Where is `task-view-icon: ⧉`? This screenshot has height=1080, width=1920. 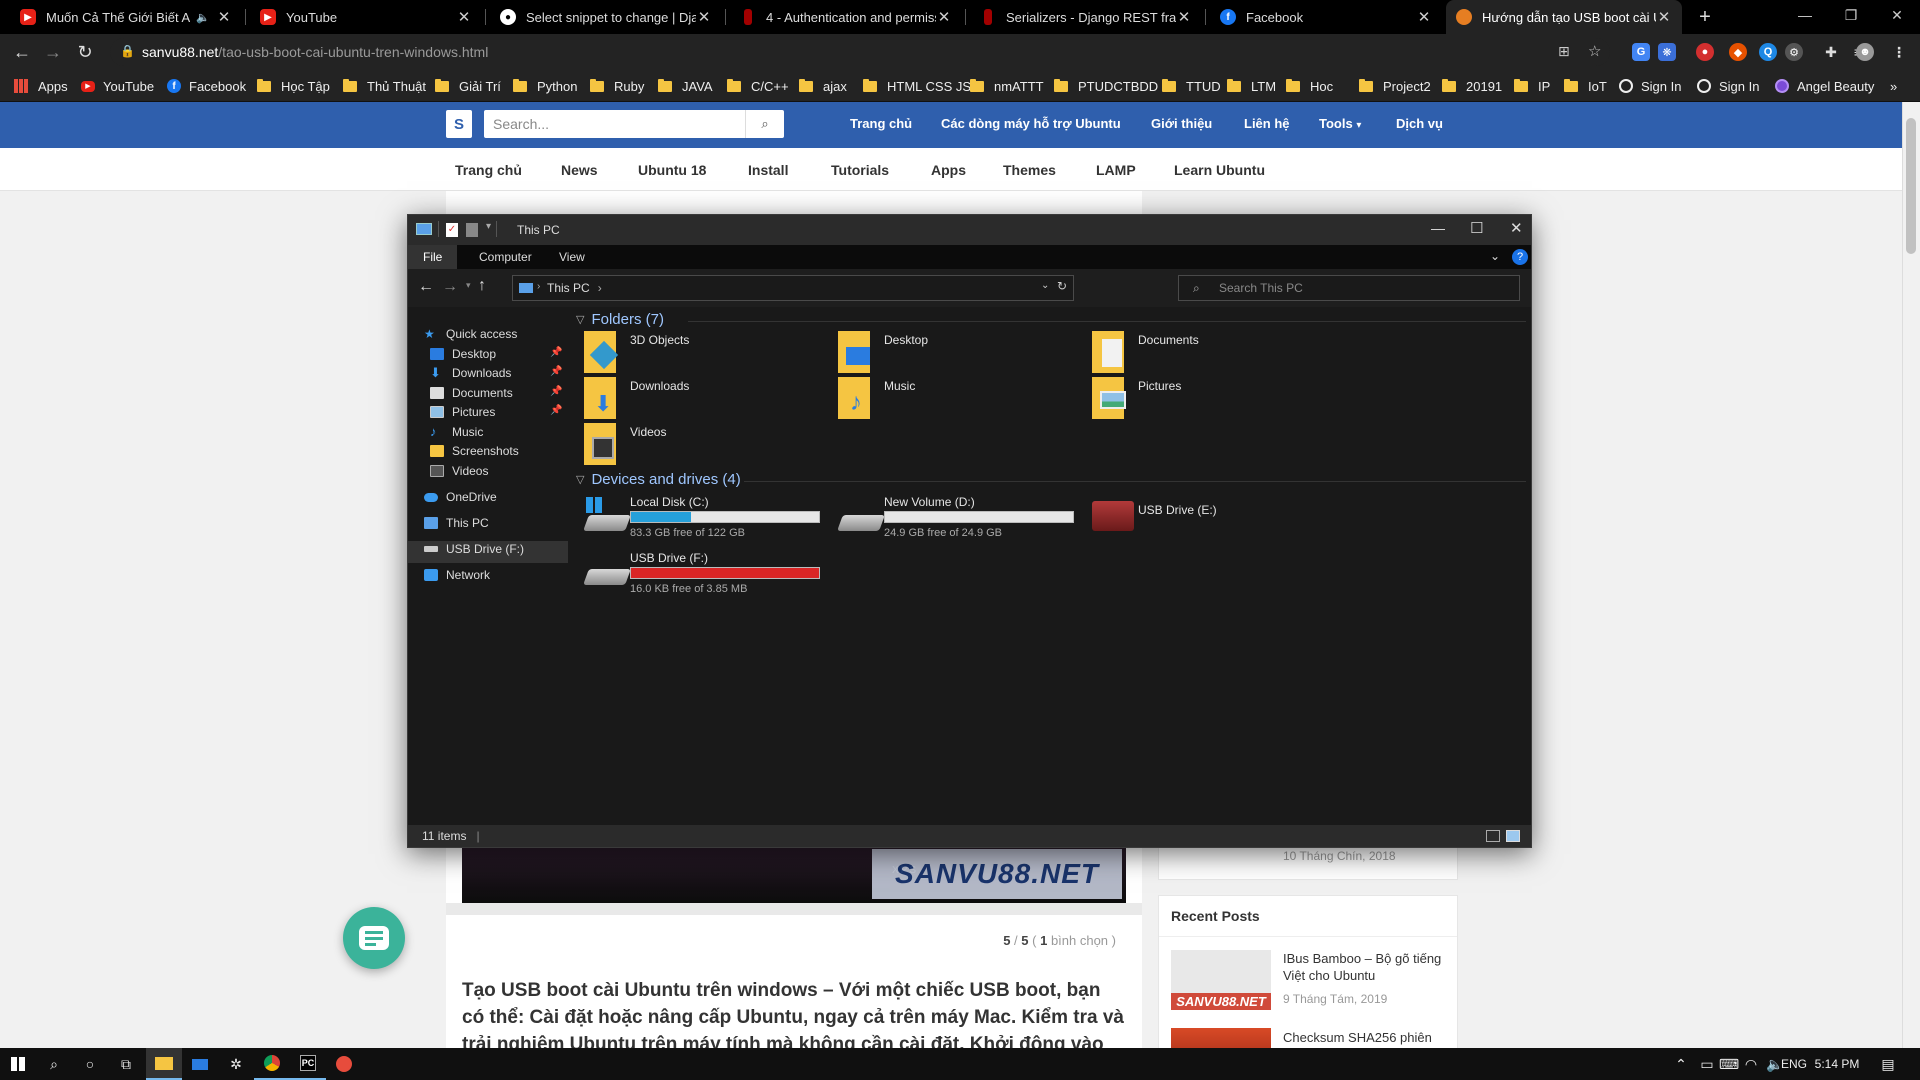
task-view-icon: ⧉ is located at coordinates (126, 1064).